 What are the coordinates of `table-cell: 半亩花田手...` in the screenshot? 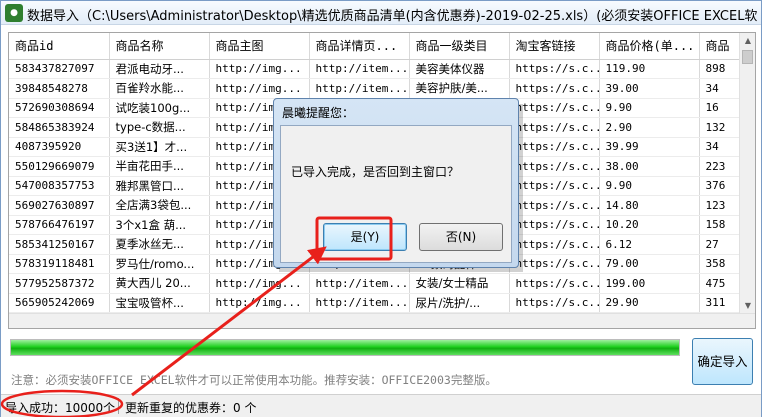 It's located at (159, 166).